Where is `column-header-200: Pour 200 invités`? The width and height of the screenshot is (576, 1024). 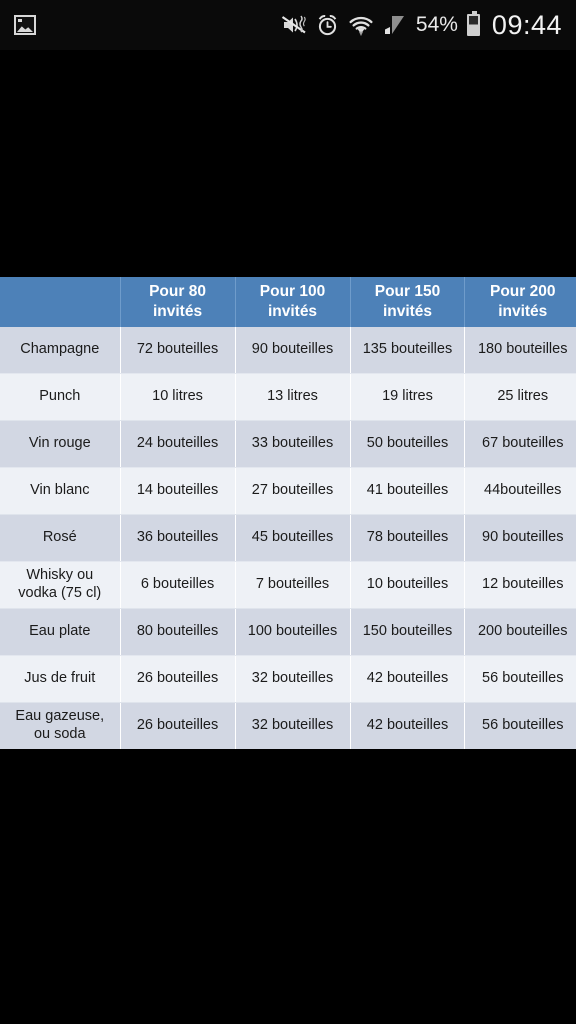 column-header-200: Pour 200 invités is located at coordinates (520, 302).